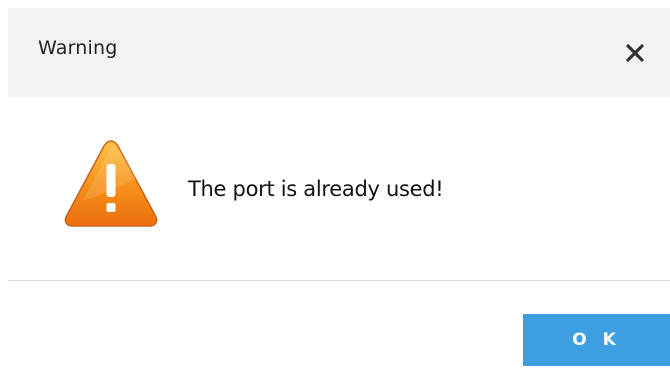 This screenshot has height=392, width=670. I want to click on dialog-message: The port is already used!, so click(316, 189).